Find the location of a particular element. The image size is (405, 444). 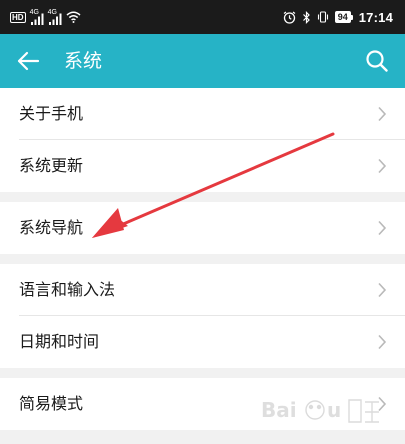

settings-group-navigation: 系统导航 is located at coordinates (202, 228).